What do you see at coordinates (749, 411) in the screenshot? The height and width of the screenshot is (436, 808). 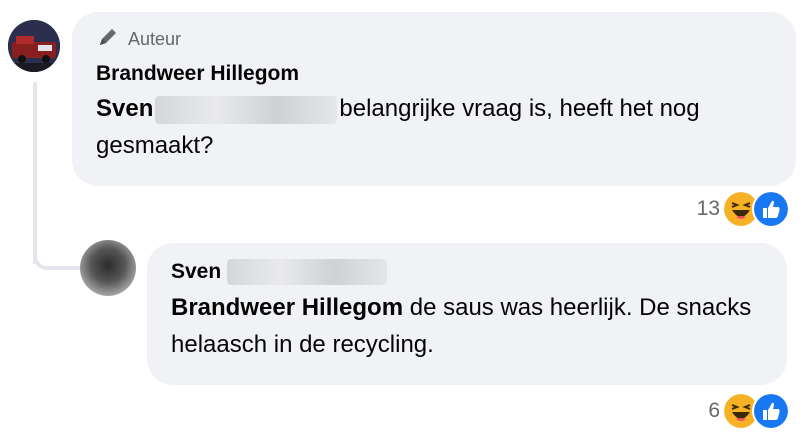 I see `reaction-summary: 6` at bounding box center [749, 411].